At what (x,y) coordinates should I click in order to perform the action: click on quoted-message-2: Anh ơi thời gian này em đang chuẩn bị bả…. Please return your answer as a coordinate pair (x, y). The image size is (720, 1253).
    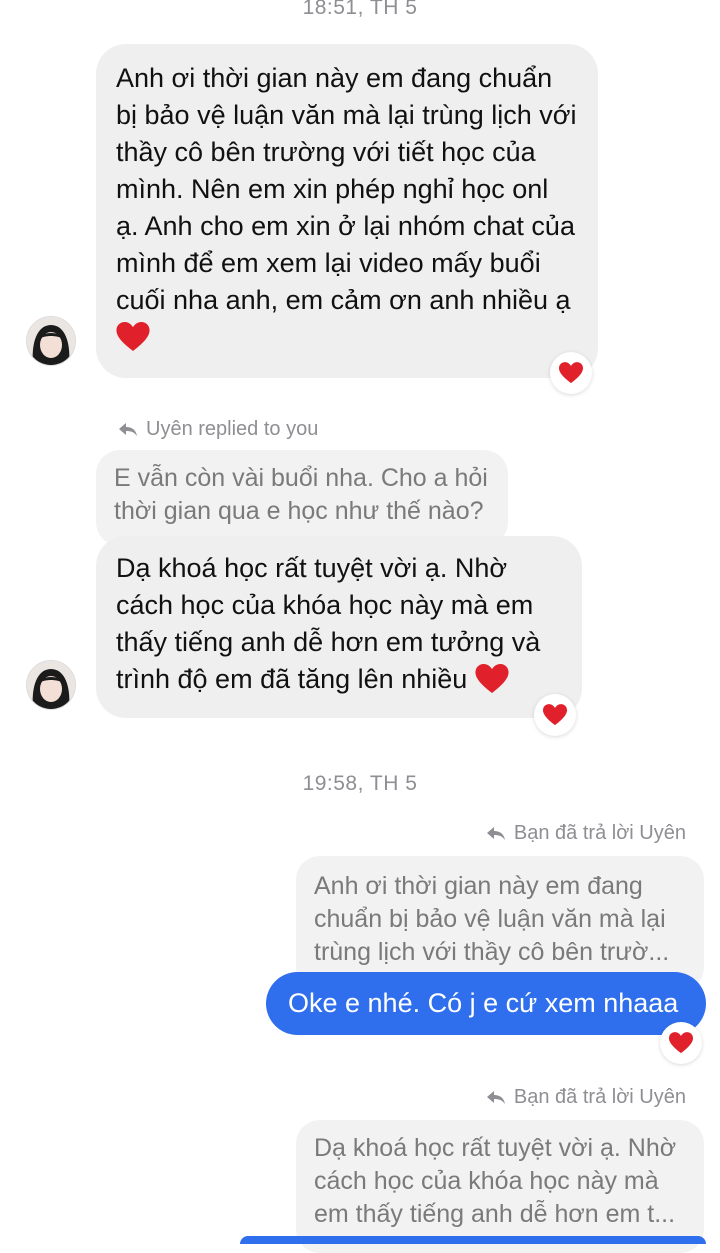
    Looking at the image, I should click on (500, 923).